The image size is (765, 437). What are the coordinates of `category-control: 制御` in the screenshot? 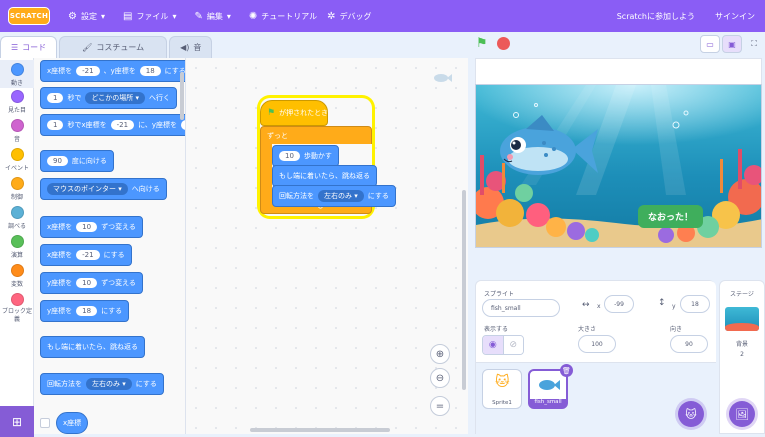 It's located at (17, 189).